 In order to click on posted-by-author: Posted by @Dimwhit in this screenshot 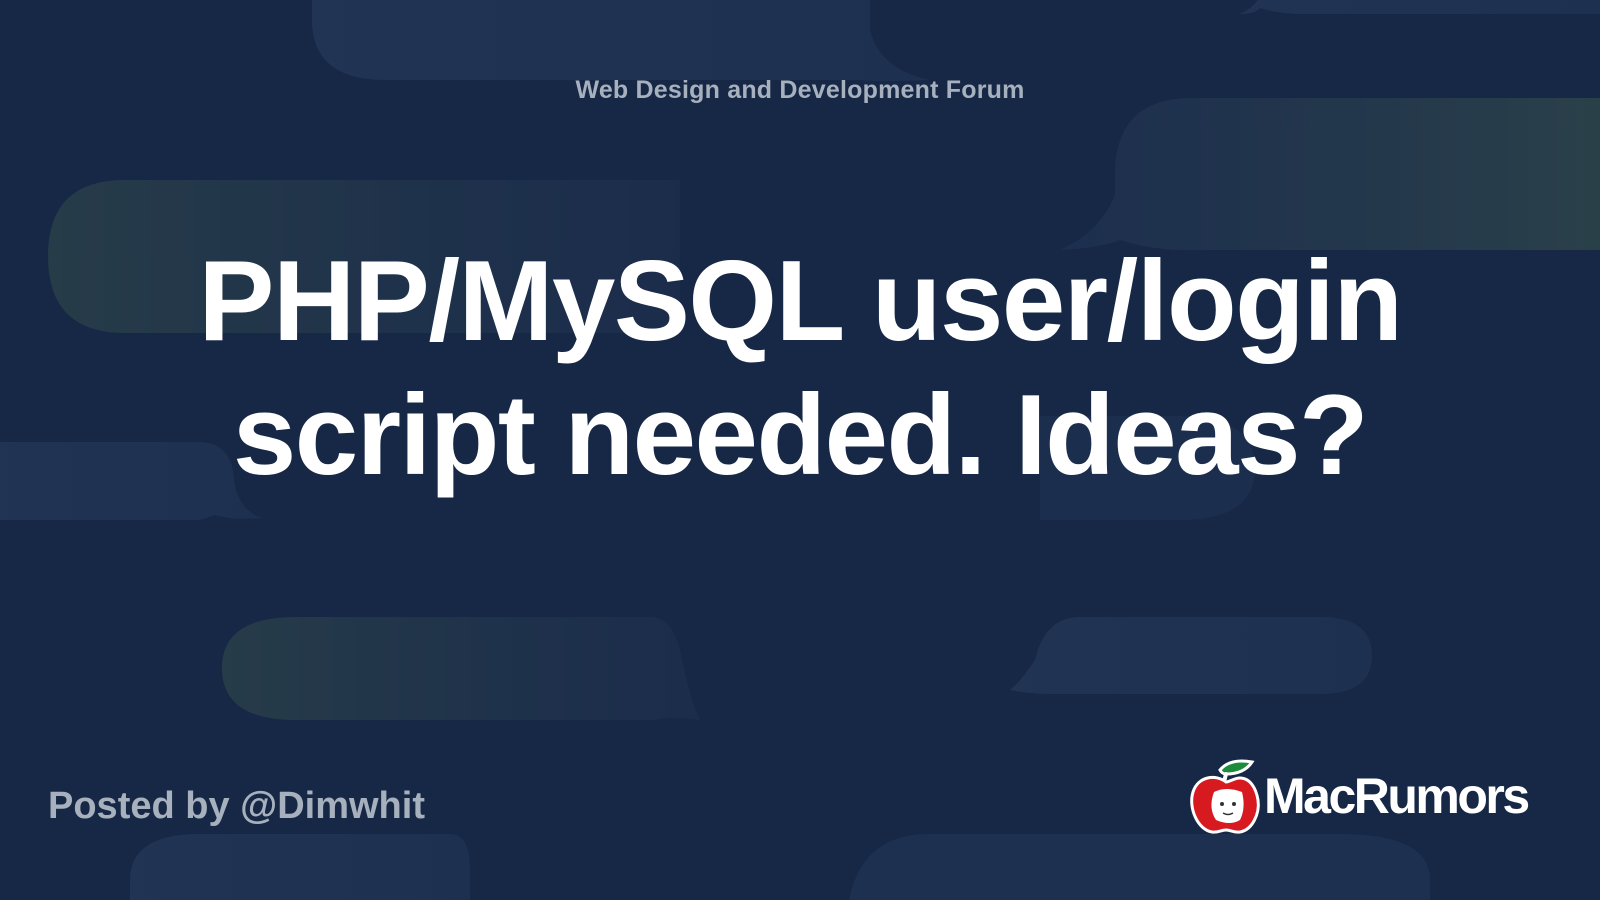, I will do `click(236, 806)`.